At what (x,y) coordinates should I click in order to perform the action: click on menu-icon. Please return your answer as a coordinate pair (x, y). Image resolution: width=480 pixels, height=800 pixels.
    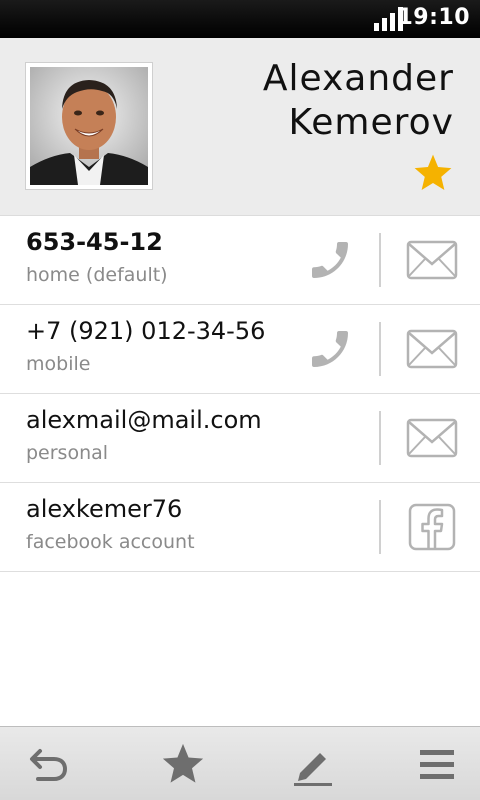
    Looking at the image, I should click on (437, 764).